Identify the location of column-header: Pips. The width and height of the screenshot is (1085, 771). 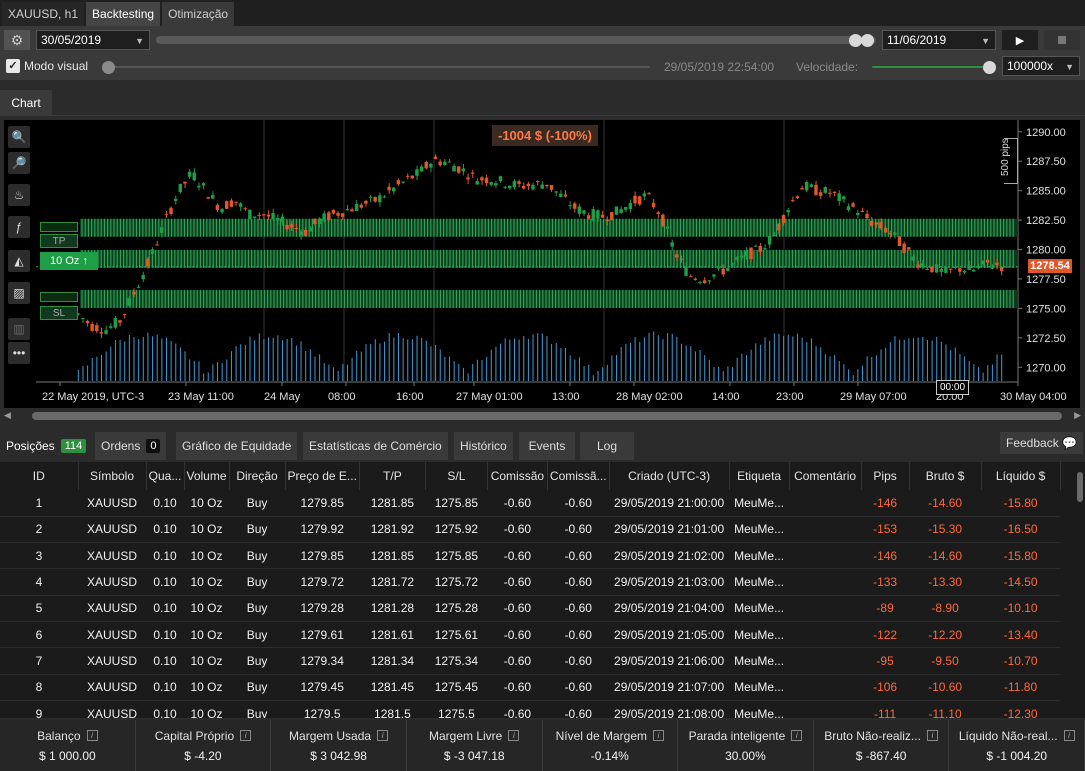
(885, 476).